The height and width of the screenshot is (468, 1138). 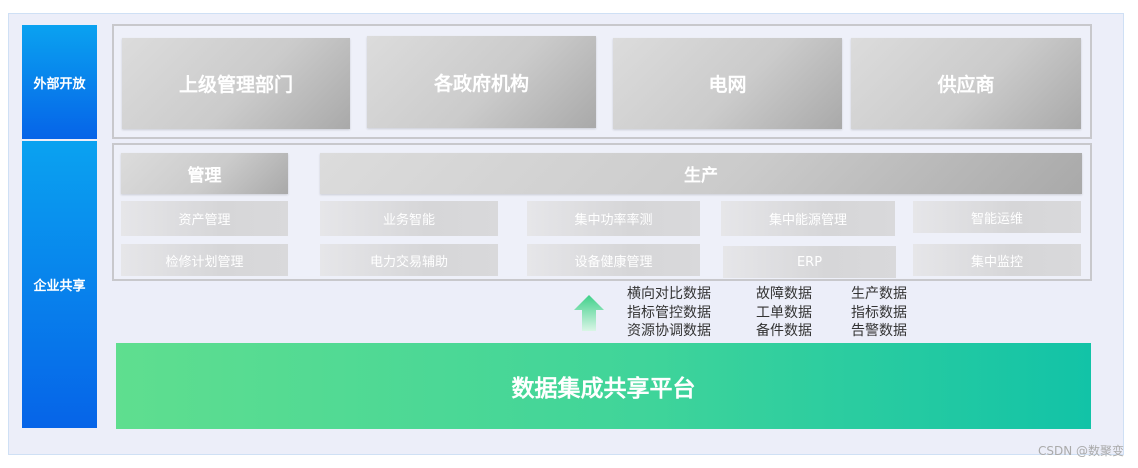 I want to click on data-item: 故障数据, so click(x=784, y=294).